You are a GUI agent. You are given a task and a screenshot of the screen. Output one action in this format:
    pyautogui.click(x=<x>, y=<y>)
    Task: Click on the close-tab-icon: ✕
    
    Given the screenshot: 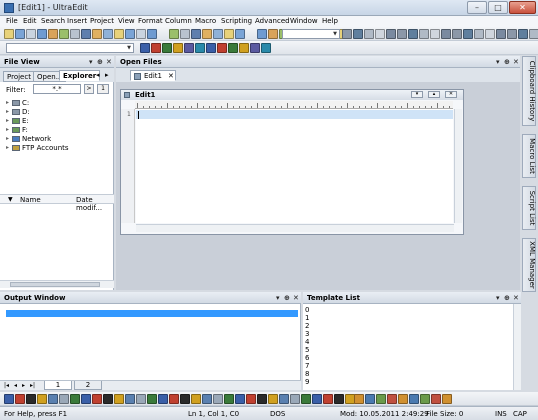 What is the action you would take?
    pyautogui.click(x=171, y=76)
    